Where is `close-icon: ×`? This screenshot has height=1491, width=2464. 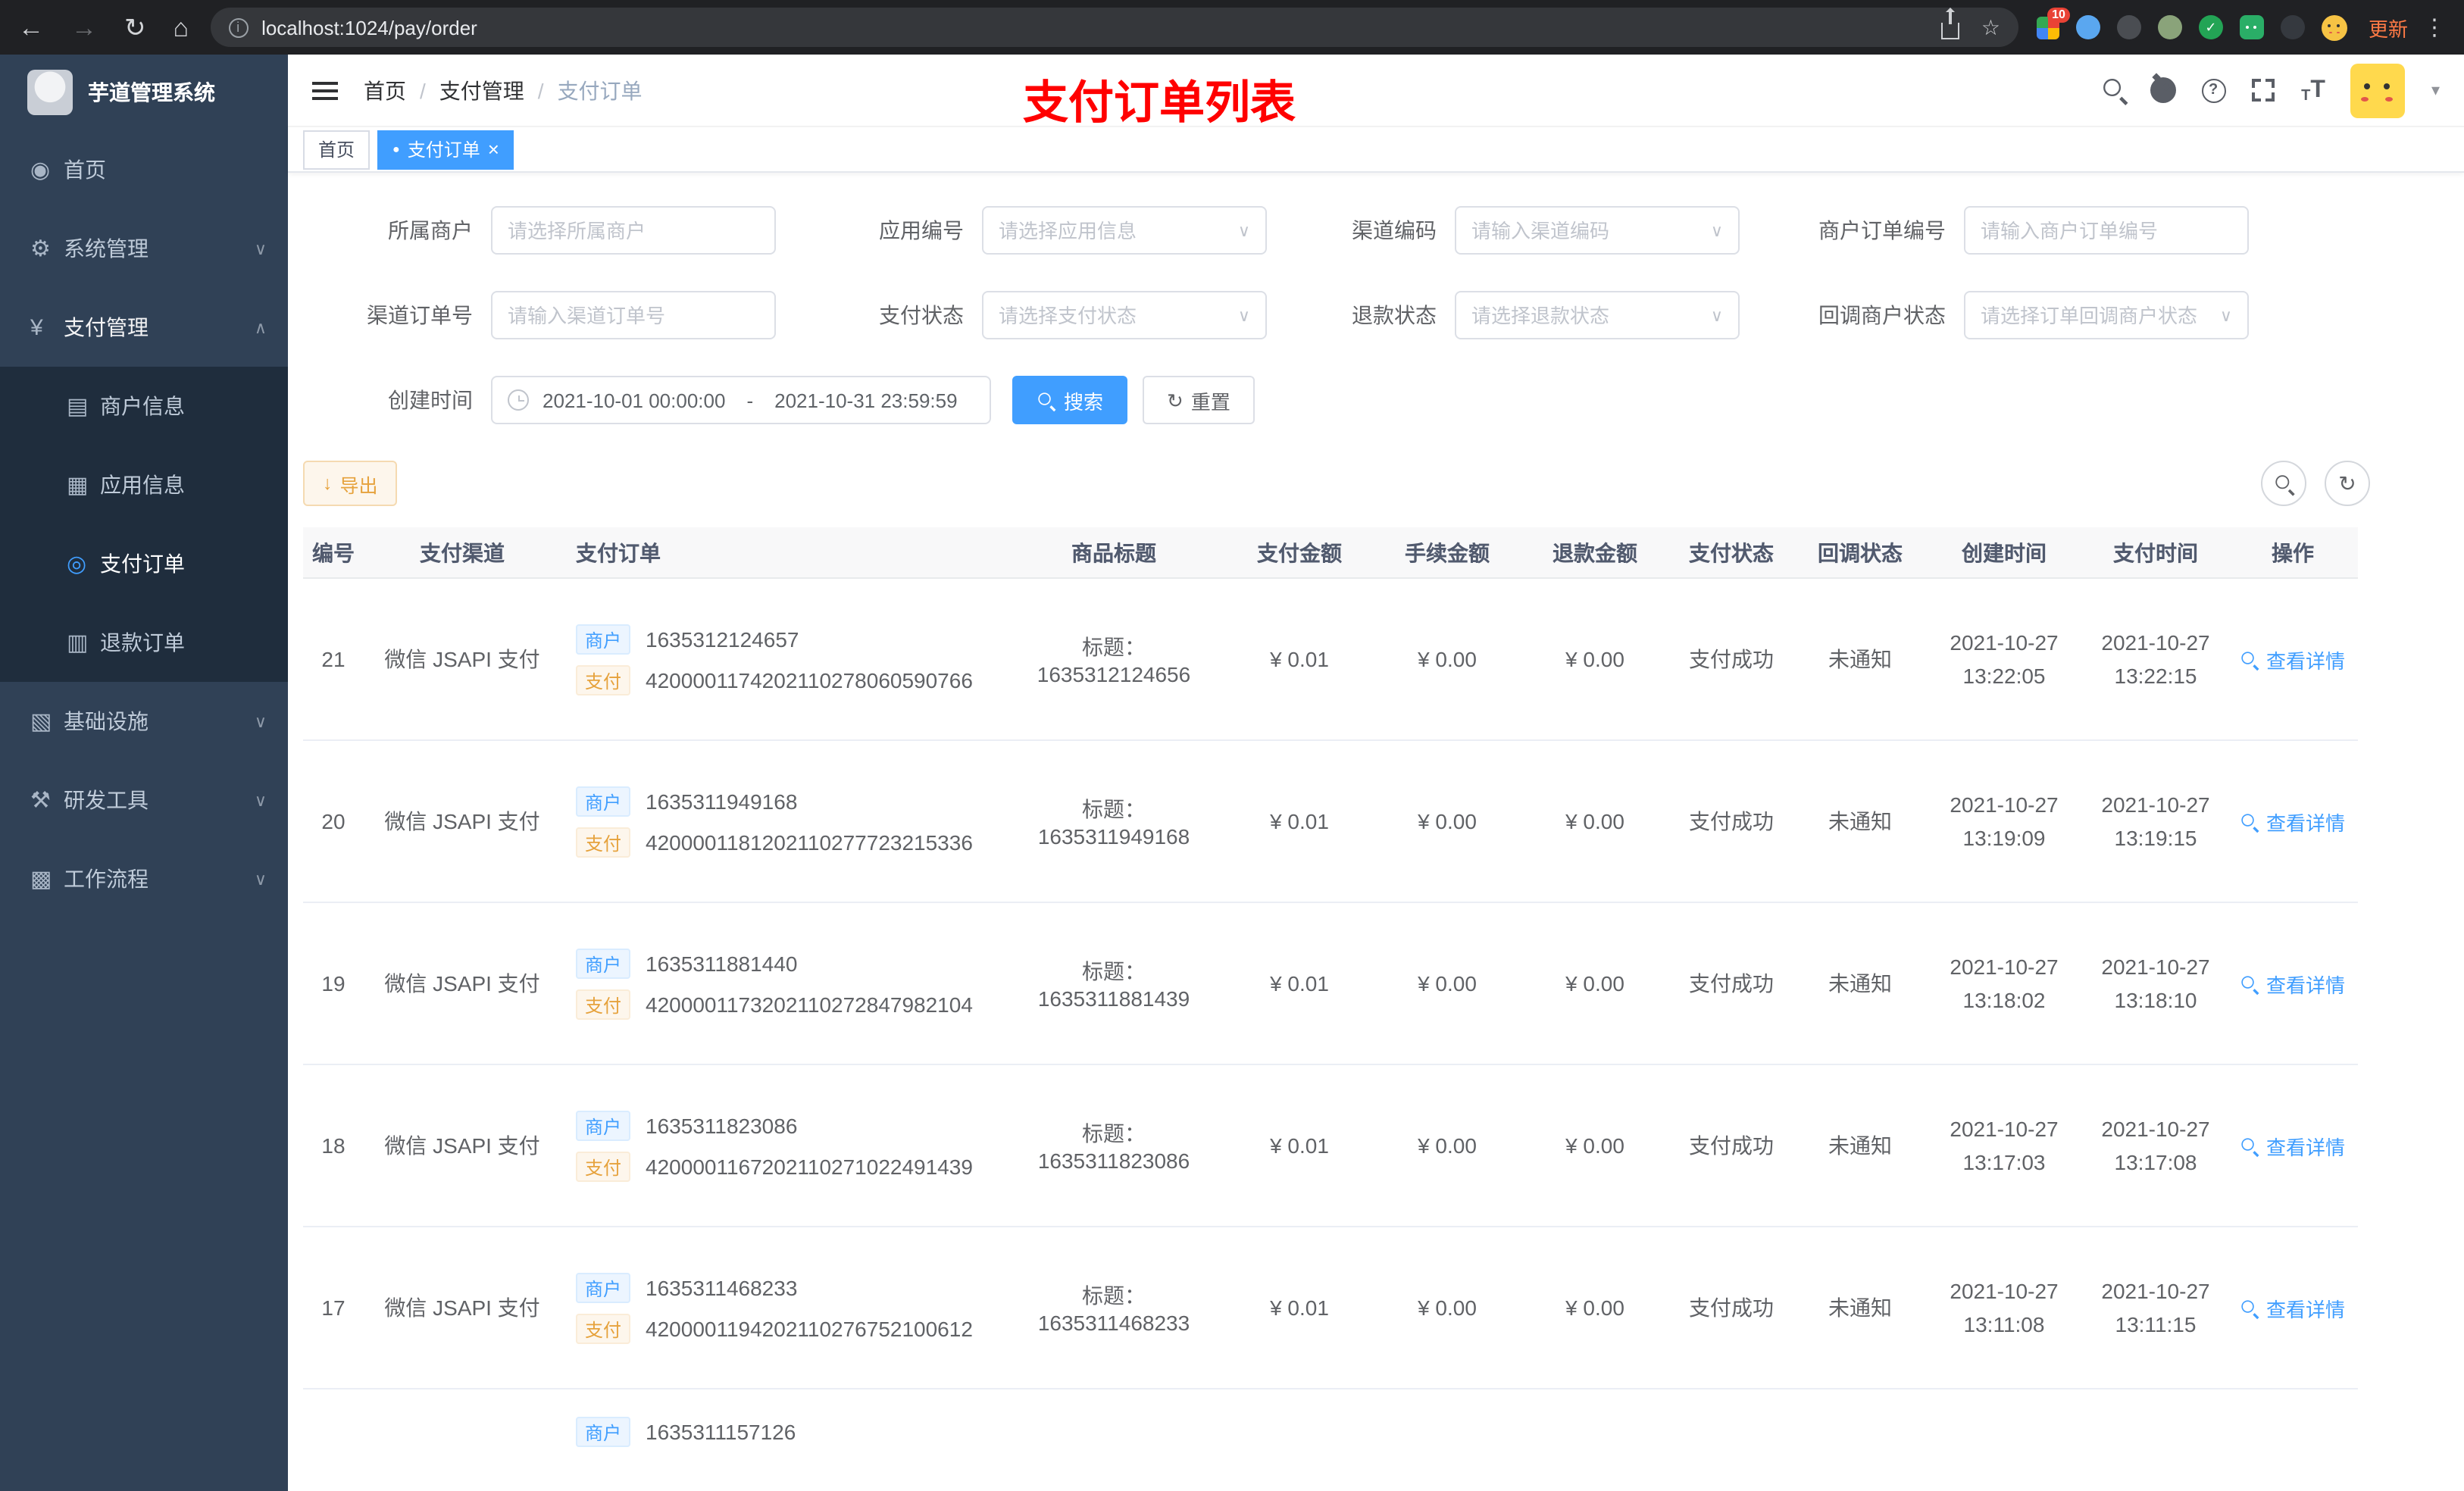
close-icon: × is located at coordinates (493, 149).